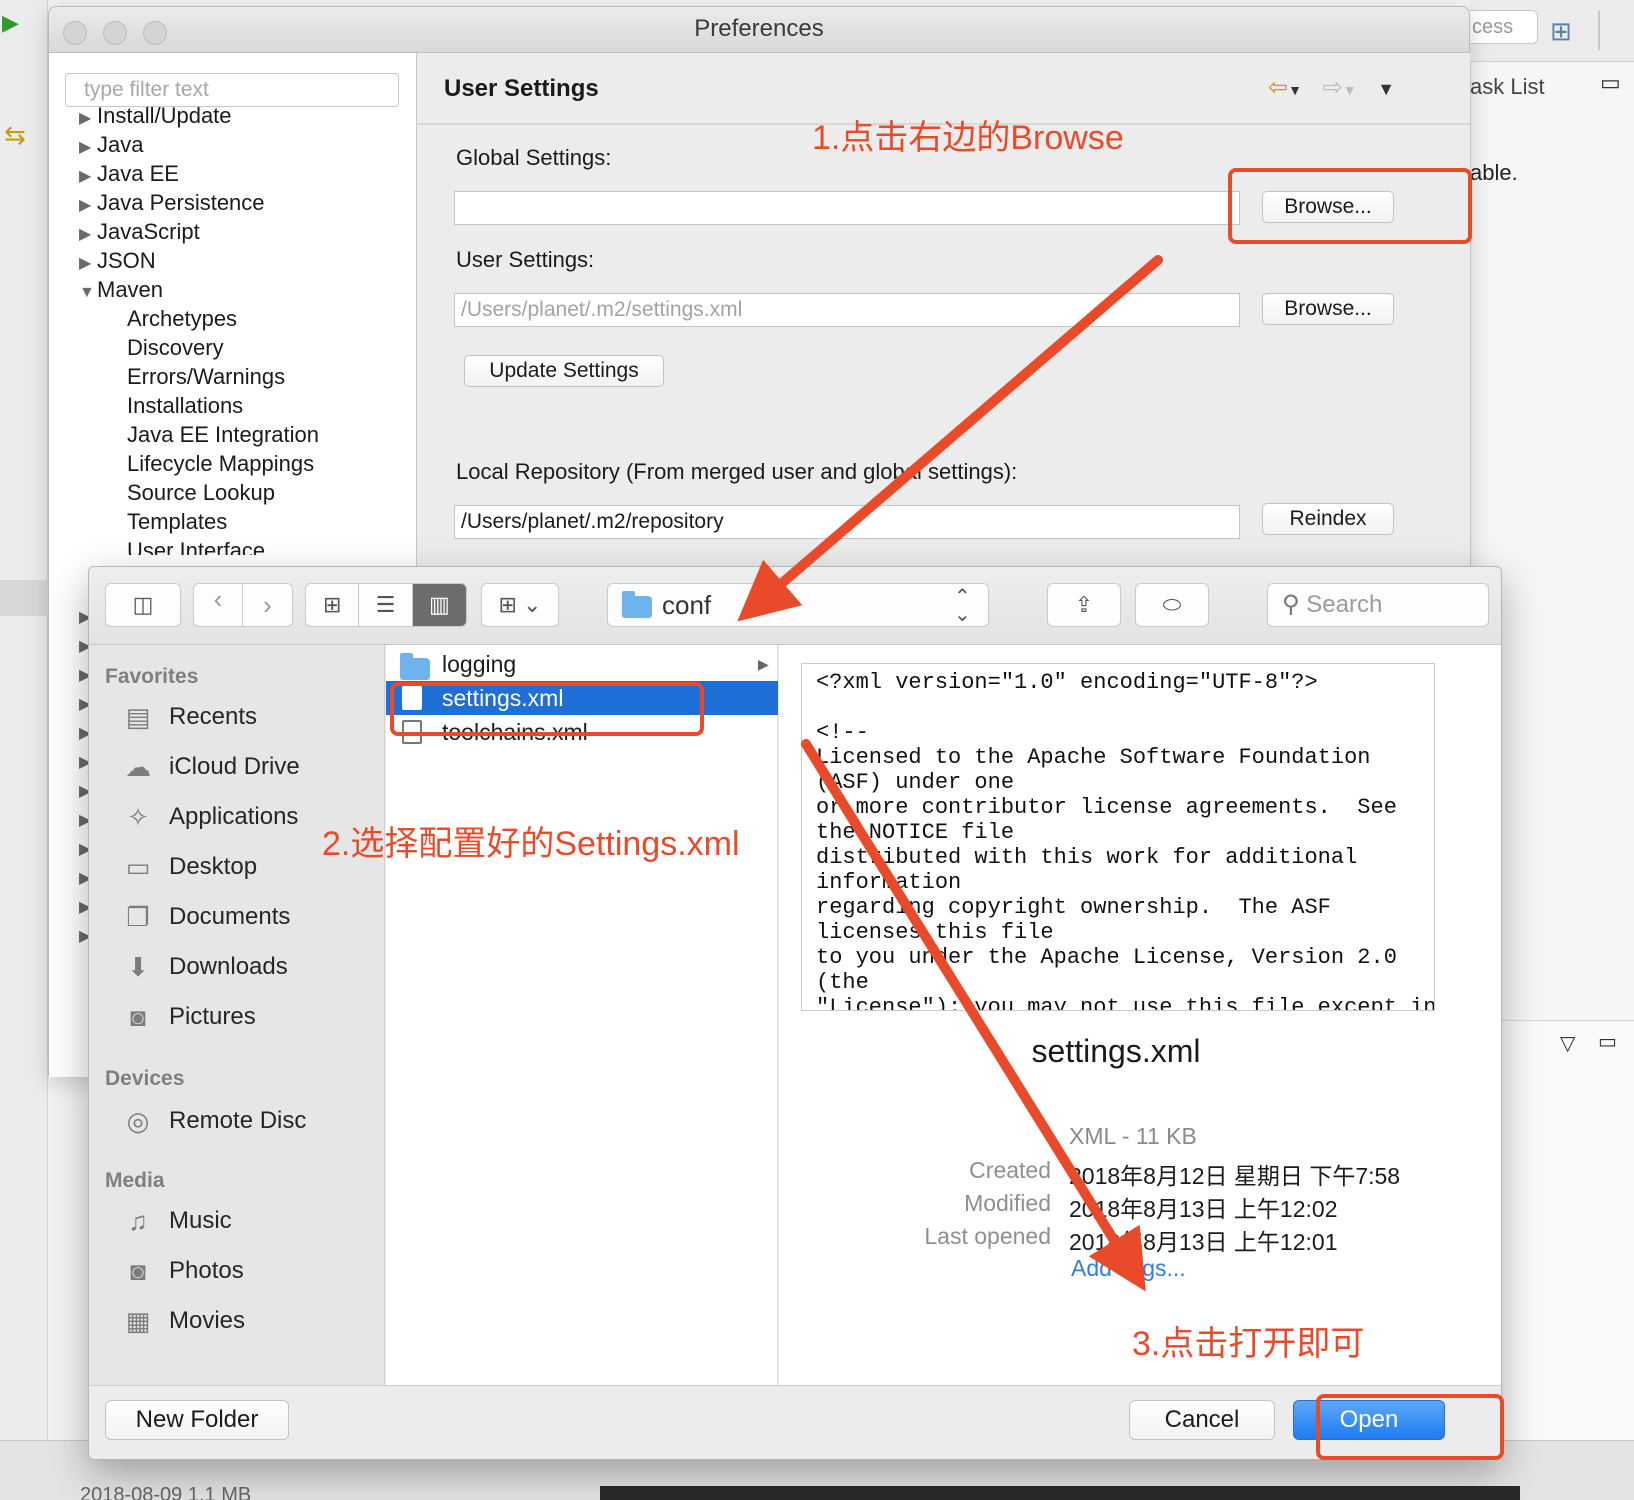  I want to click on current-folder-name: conf, so click(687, 605).